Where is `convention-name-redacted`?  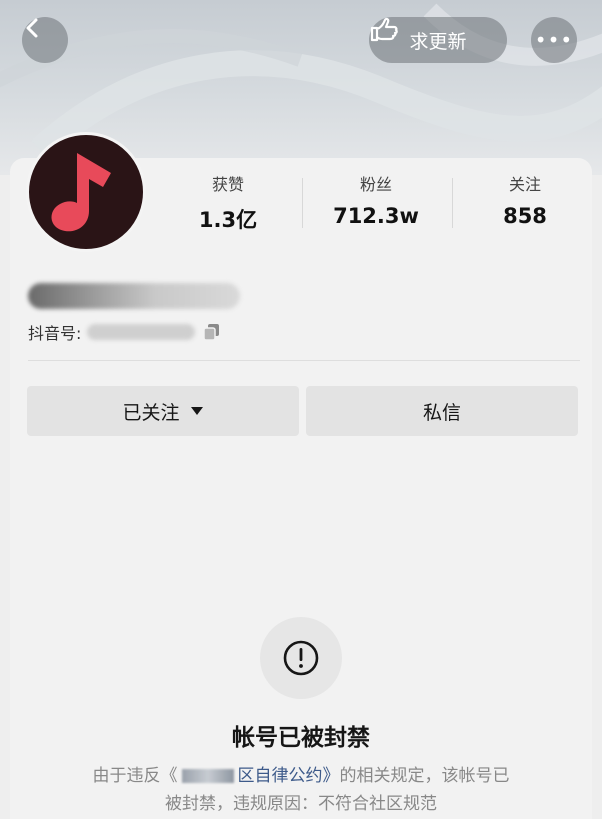 convention-name-redacted is located at coordinates (207, 776).